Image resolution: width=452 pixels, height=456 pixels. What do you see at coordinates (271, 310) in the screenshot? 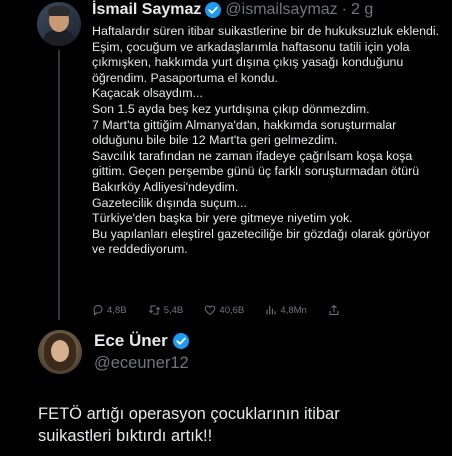
I see `views-icon` at bounding box center [271, 310].